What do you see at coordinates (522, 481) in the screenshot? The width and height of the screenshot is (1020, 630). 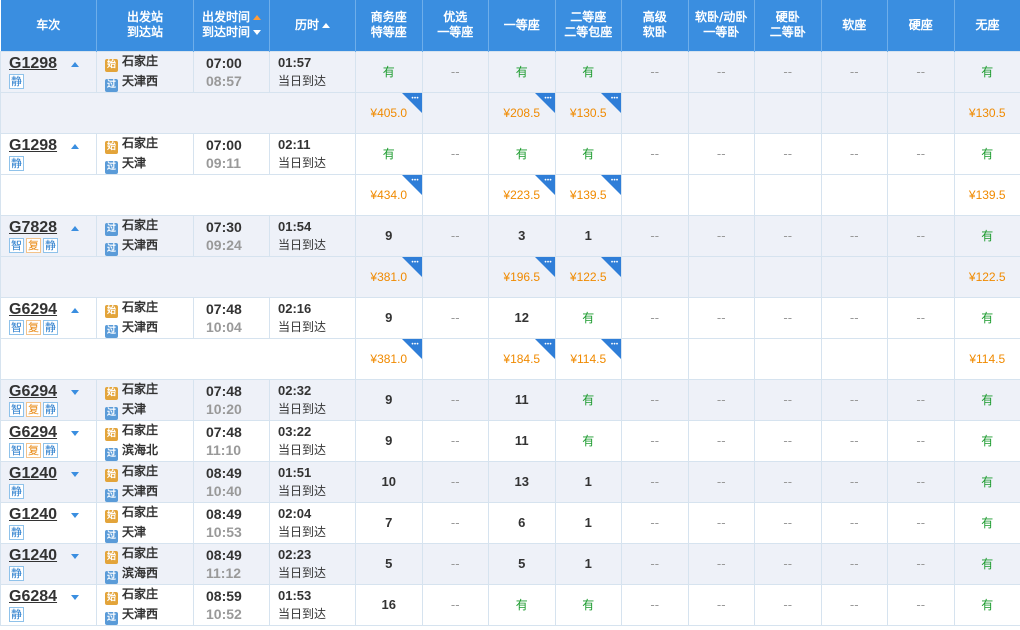 I see `seat-availability: 13` at bounding box center [522, 481].